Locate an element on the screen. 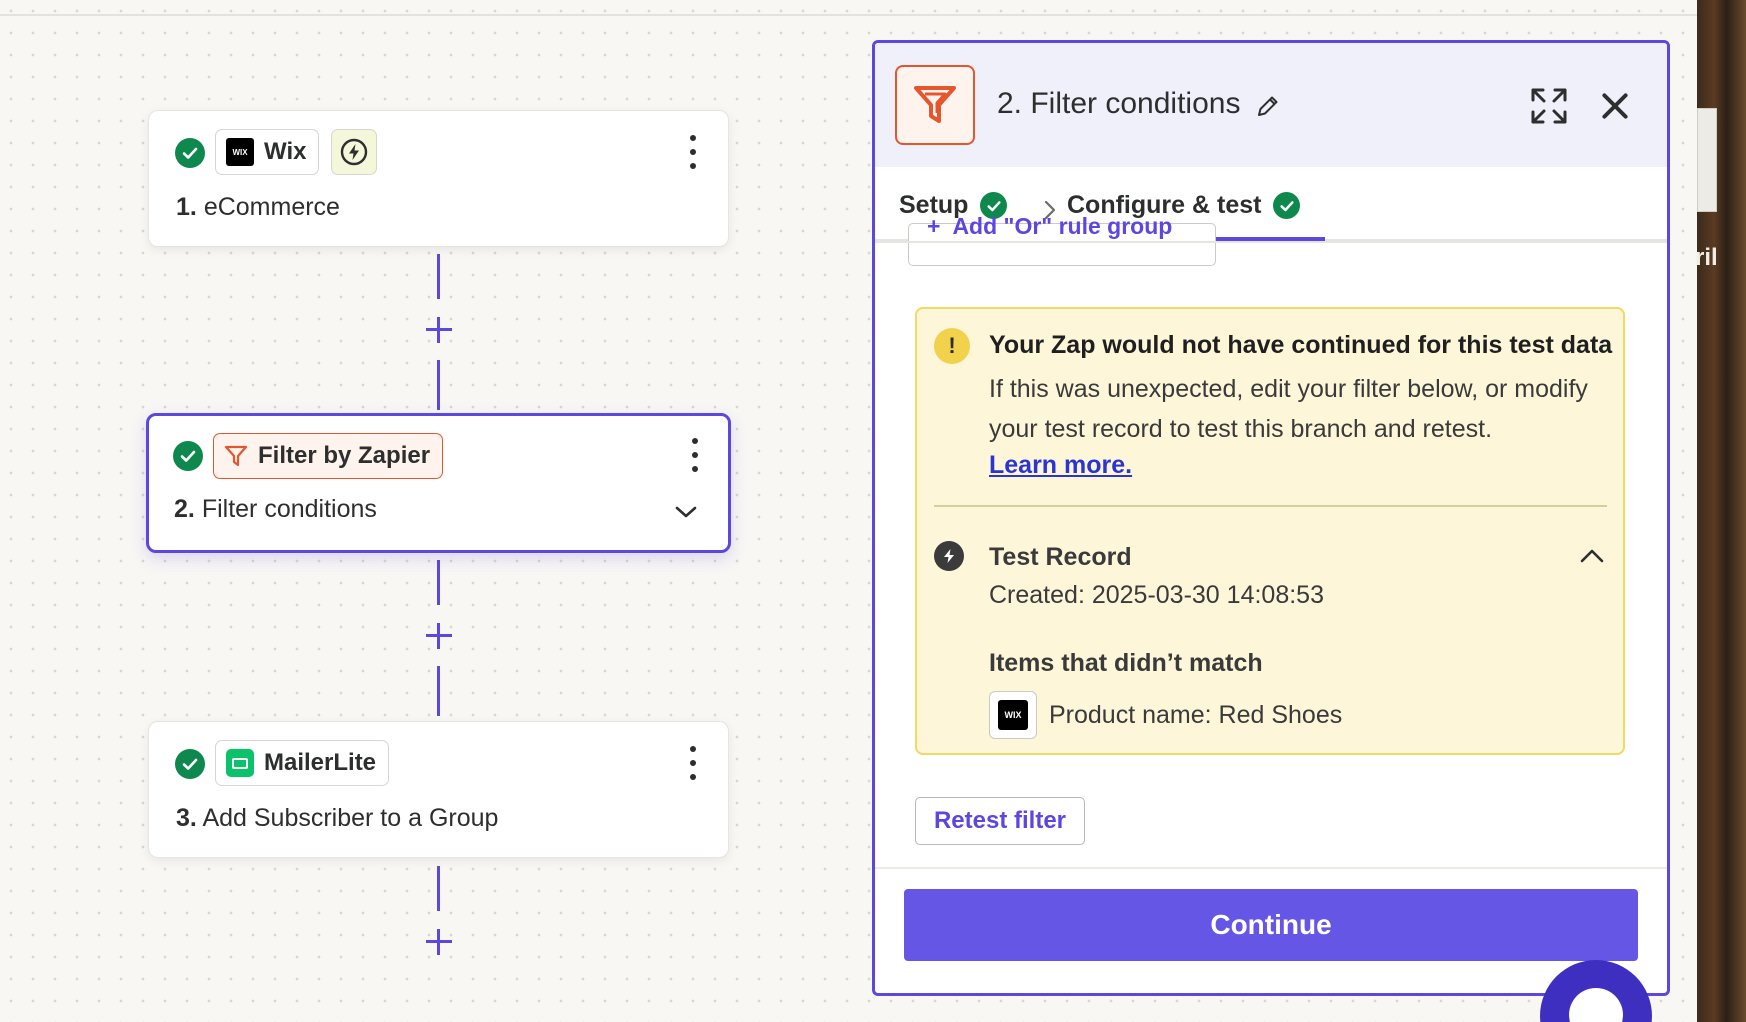  background-window-tab is located at coordinates (1707, 160).